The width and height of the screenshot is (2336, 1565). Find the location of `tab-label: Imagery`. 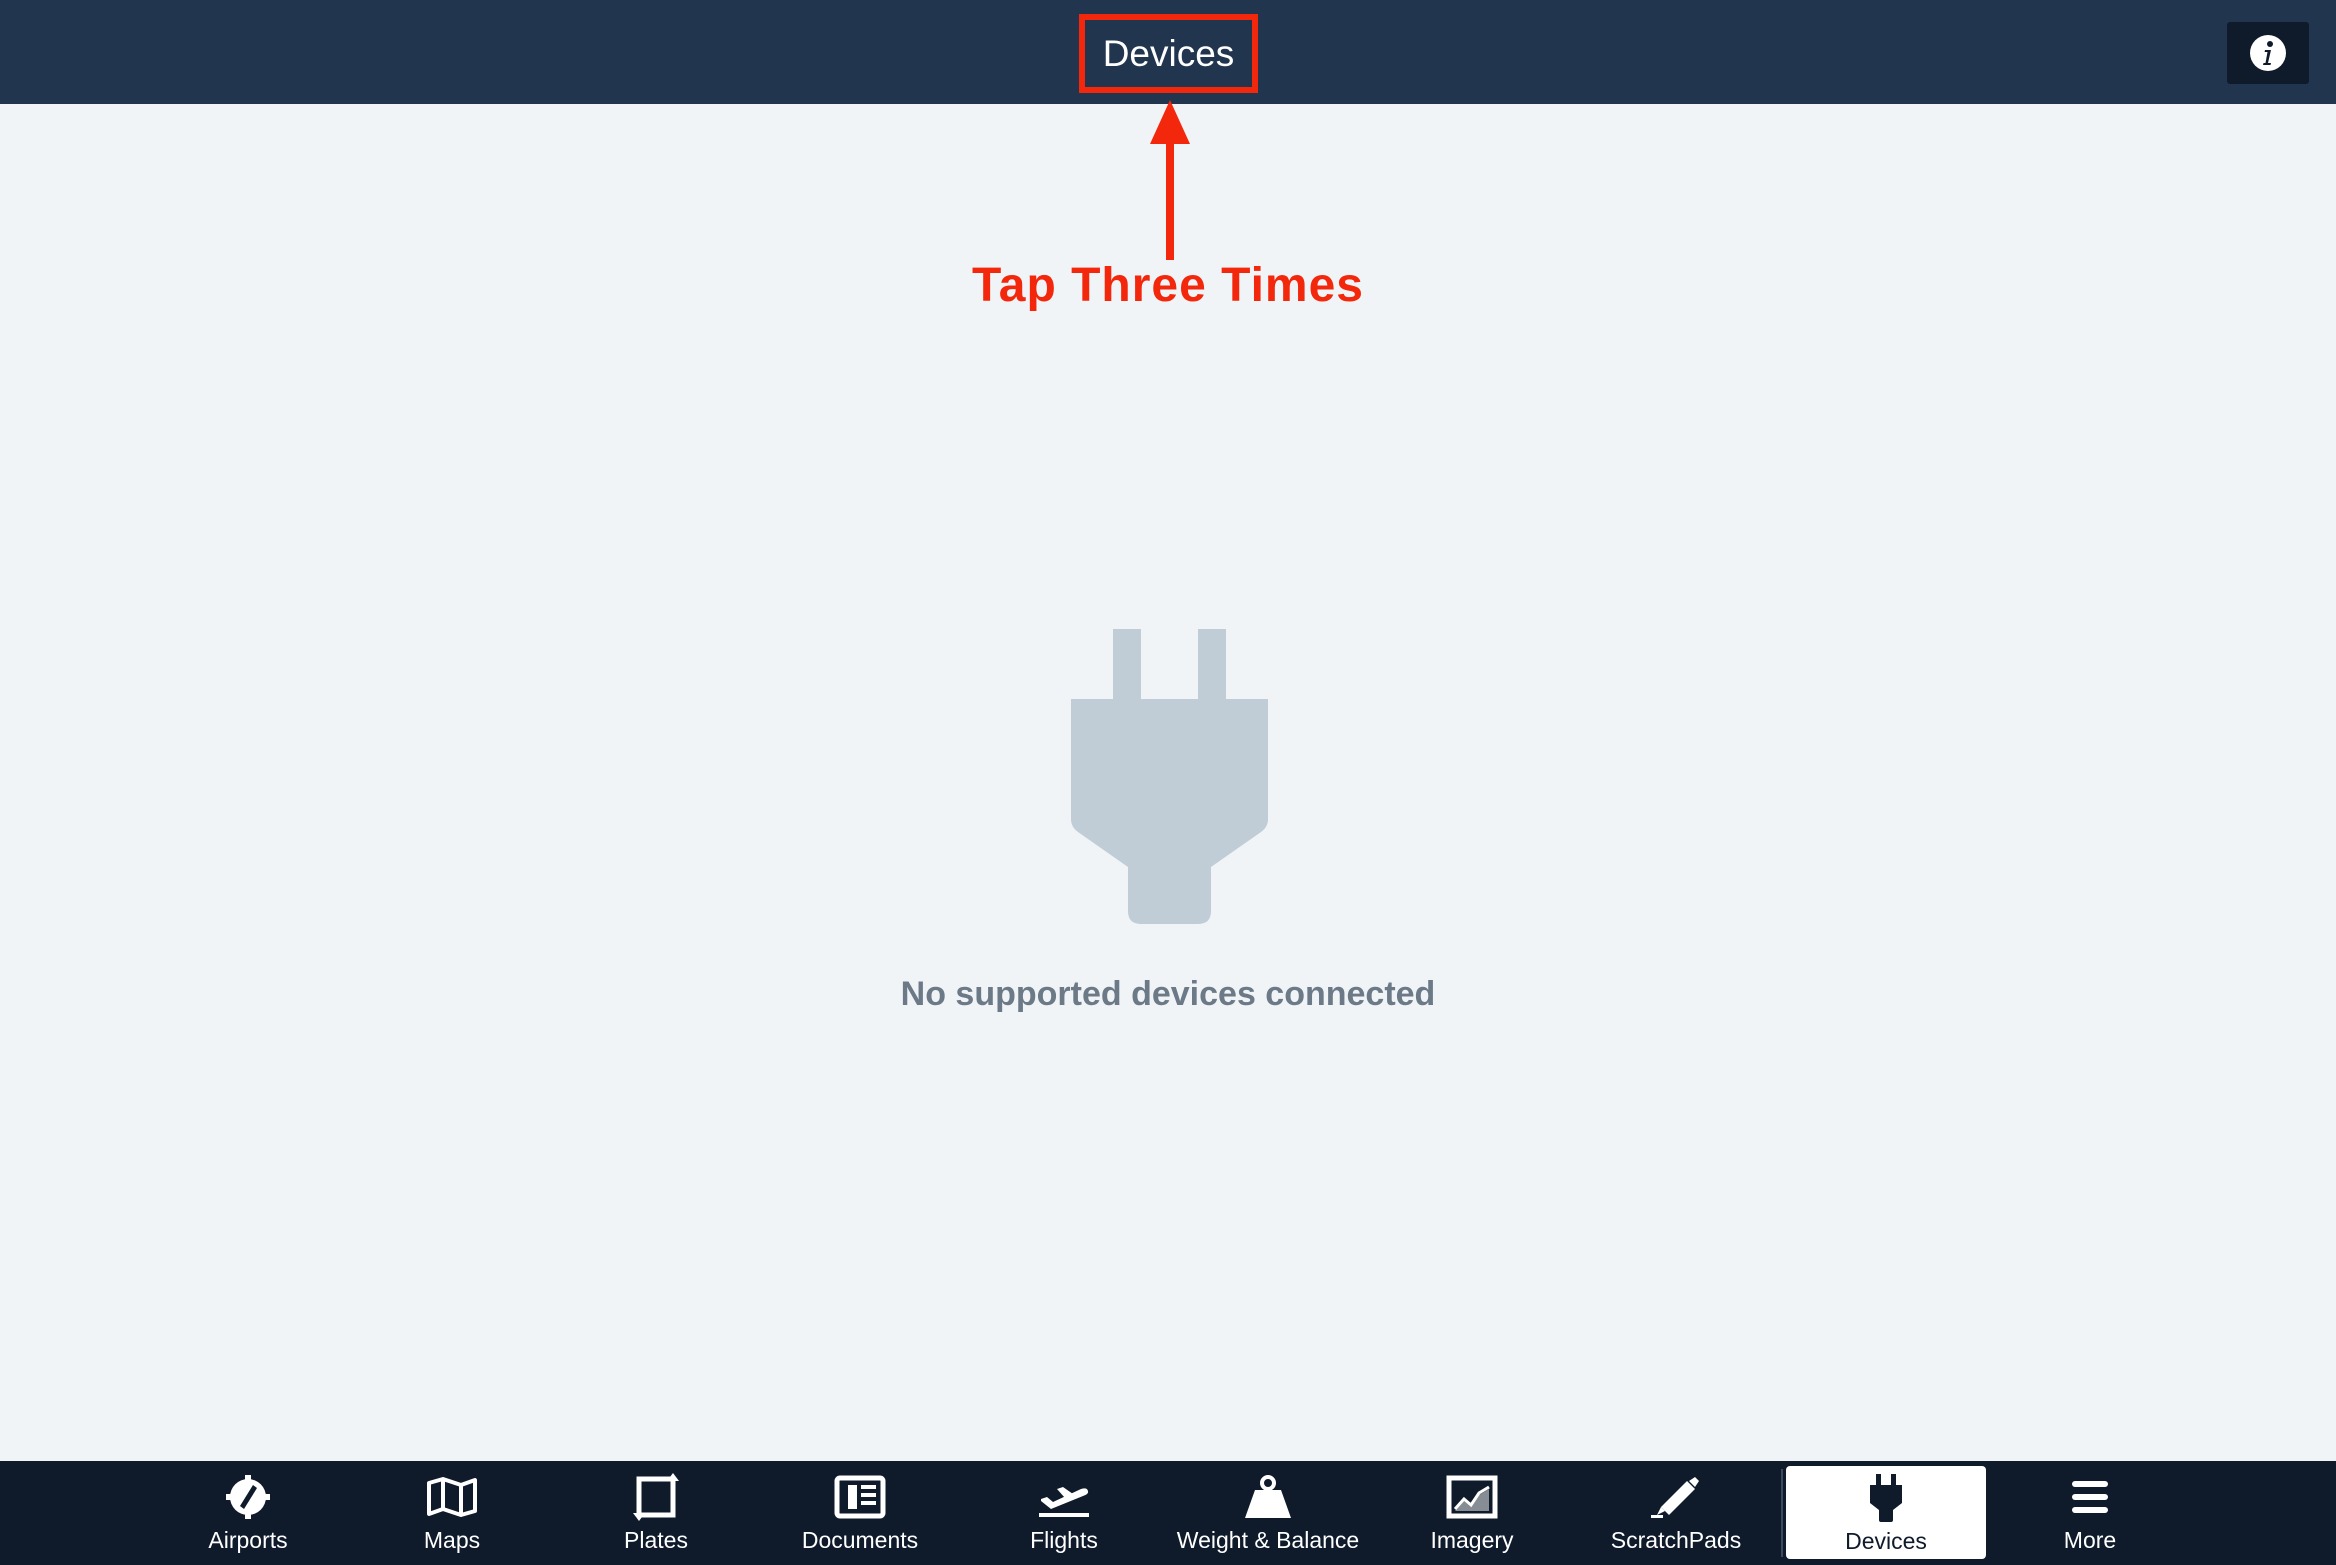

tab-label: Imagery is located at coordinates (1472, 1540).